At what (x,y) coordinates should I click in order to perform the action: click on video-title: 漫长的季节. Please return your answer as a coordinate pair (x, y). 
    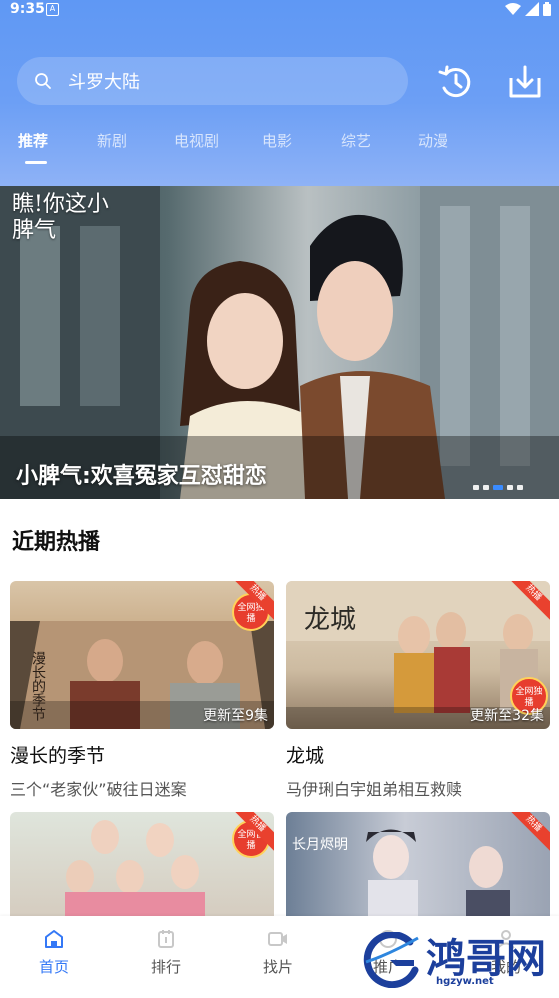
    Looking at the image, I should click on (142, 754).